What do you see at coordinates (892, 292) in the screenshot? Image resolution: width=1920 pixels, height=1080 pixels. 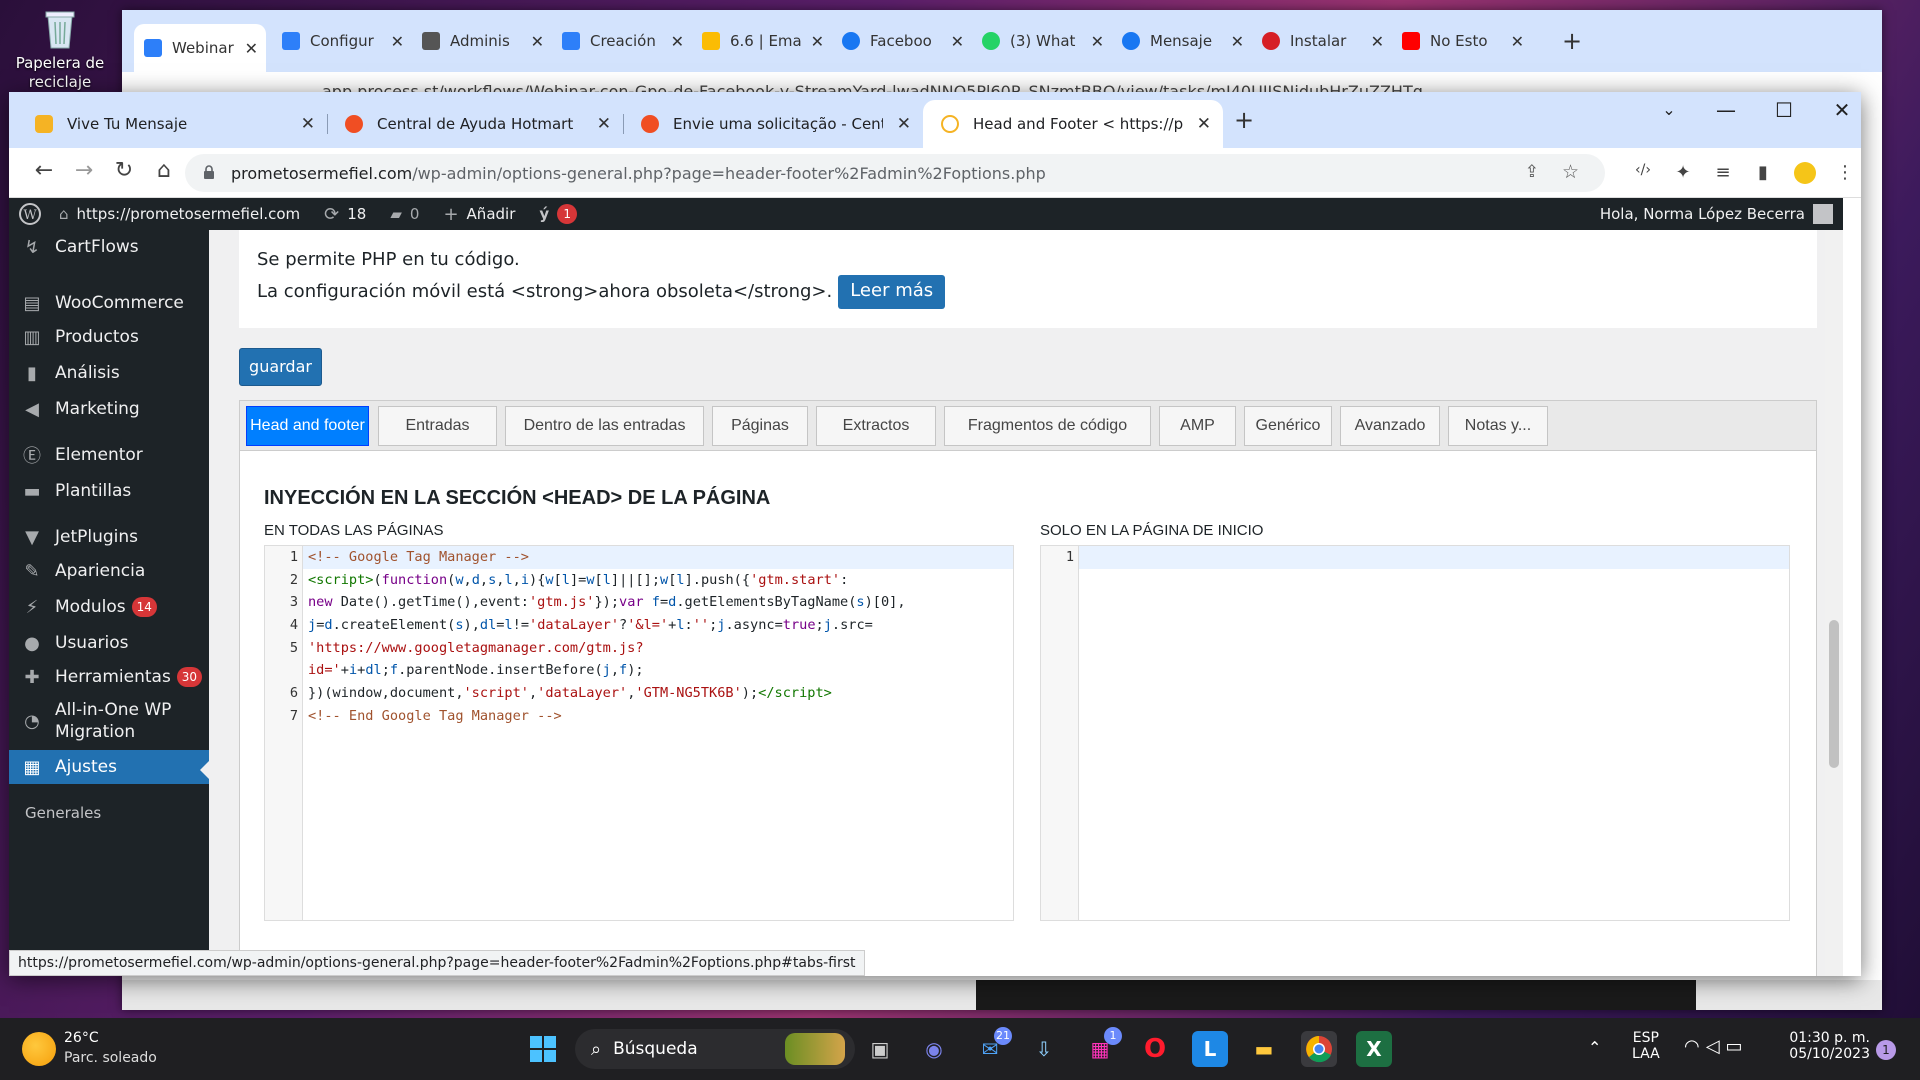 I see `read-more-button: Leer más` at bounding box center [892, 292].